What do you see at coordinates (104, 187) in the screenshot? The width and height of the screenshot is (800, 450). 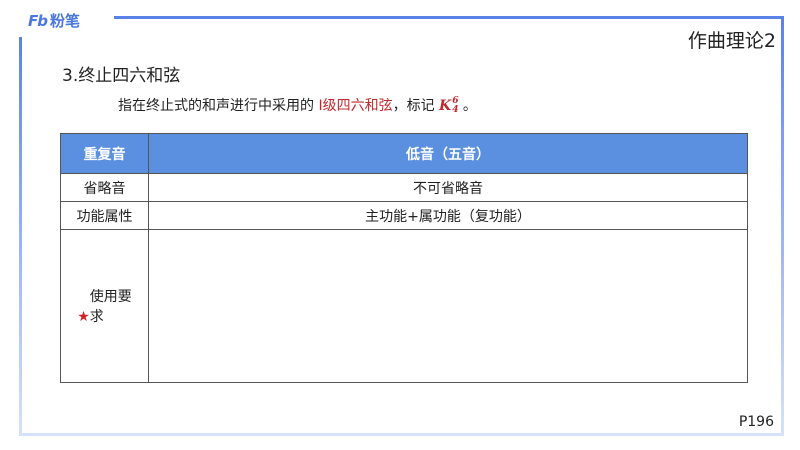 I see `row-label: 省略音` at bounding box center [104, 187].